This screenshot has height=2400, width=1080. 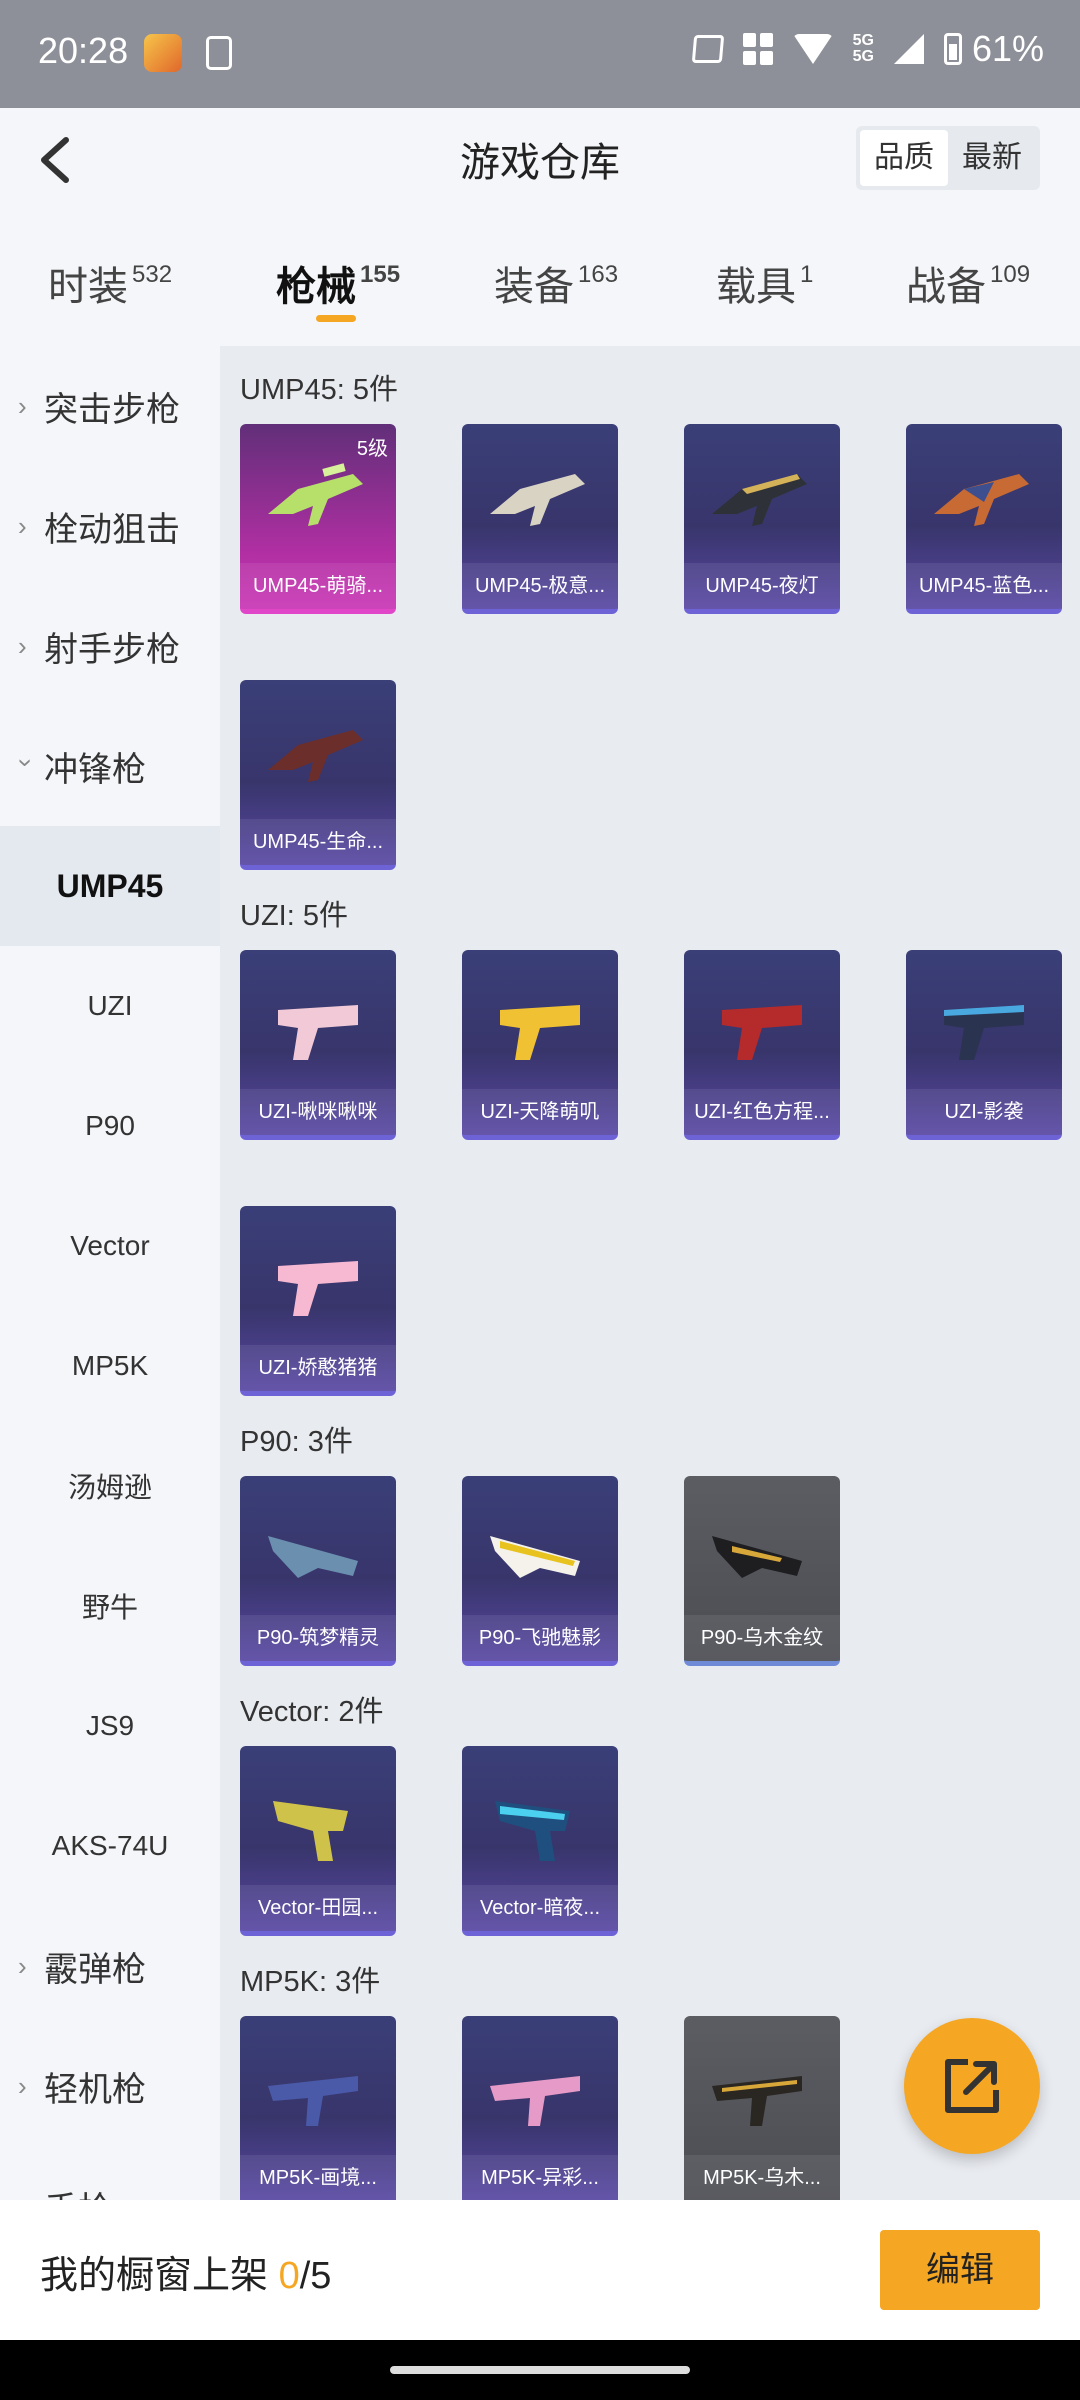 I want to click on sidebar-item-assault-rifles: › 突击步枪, so click(x=110, y=406).